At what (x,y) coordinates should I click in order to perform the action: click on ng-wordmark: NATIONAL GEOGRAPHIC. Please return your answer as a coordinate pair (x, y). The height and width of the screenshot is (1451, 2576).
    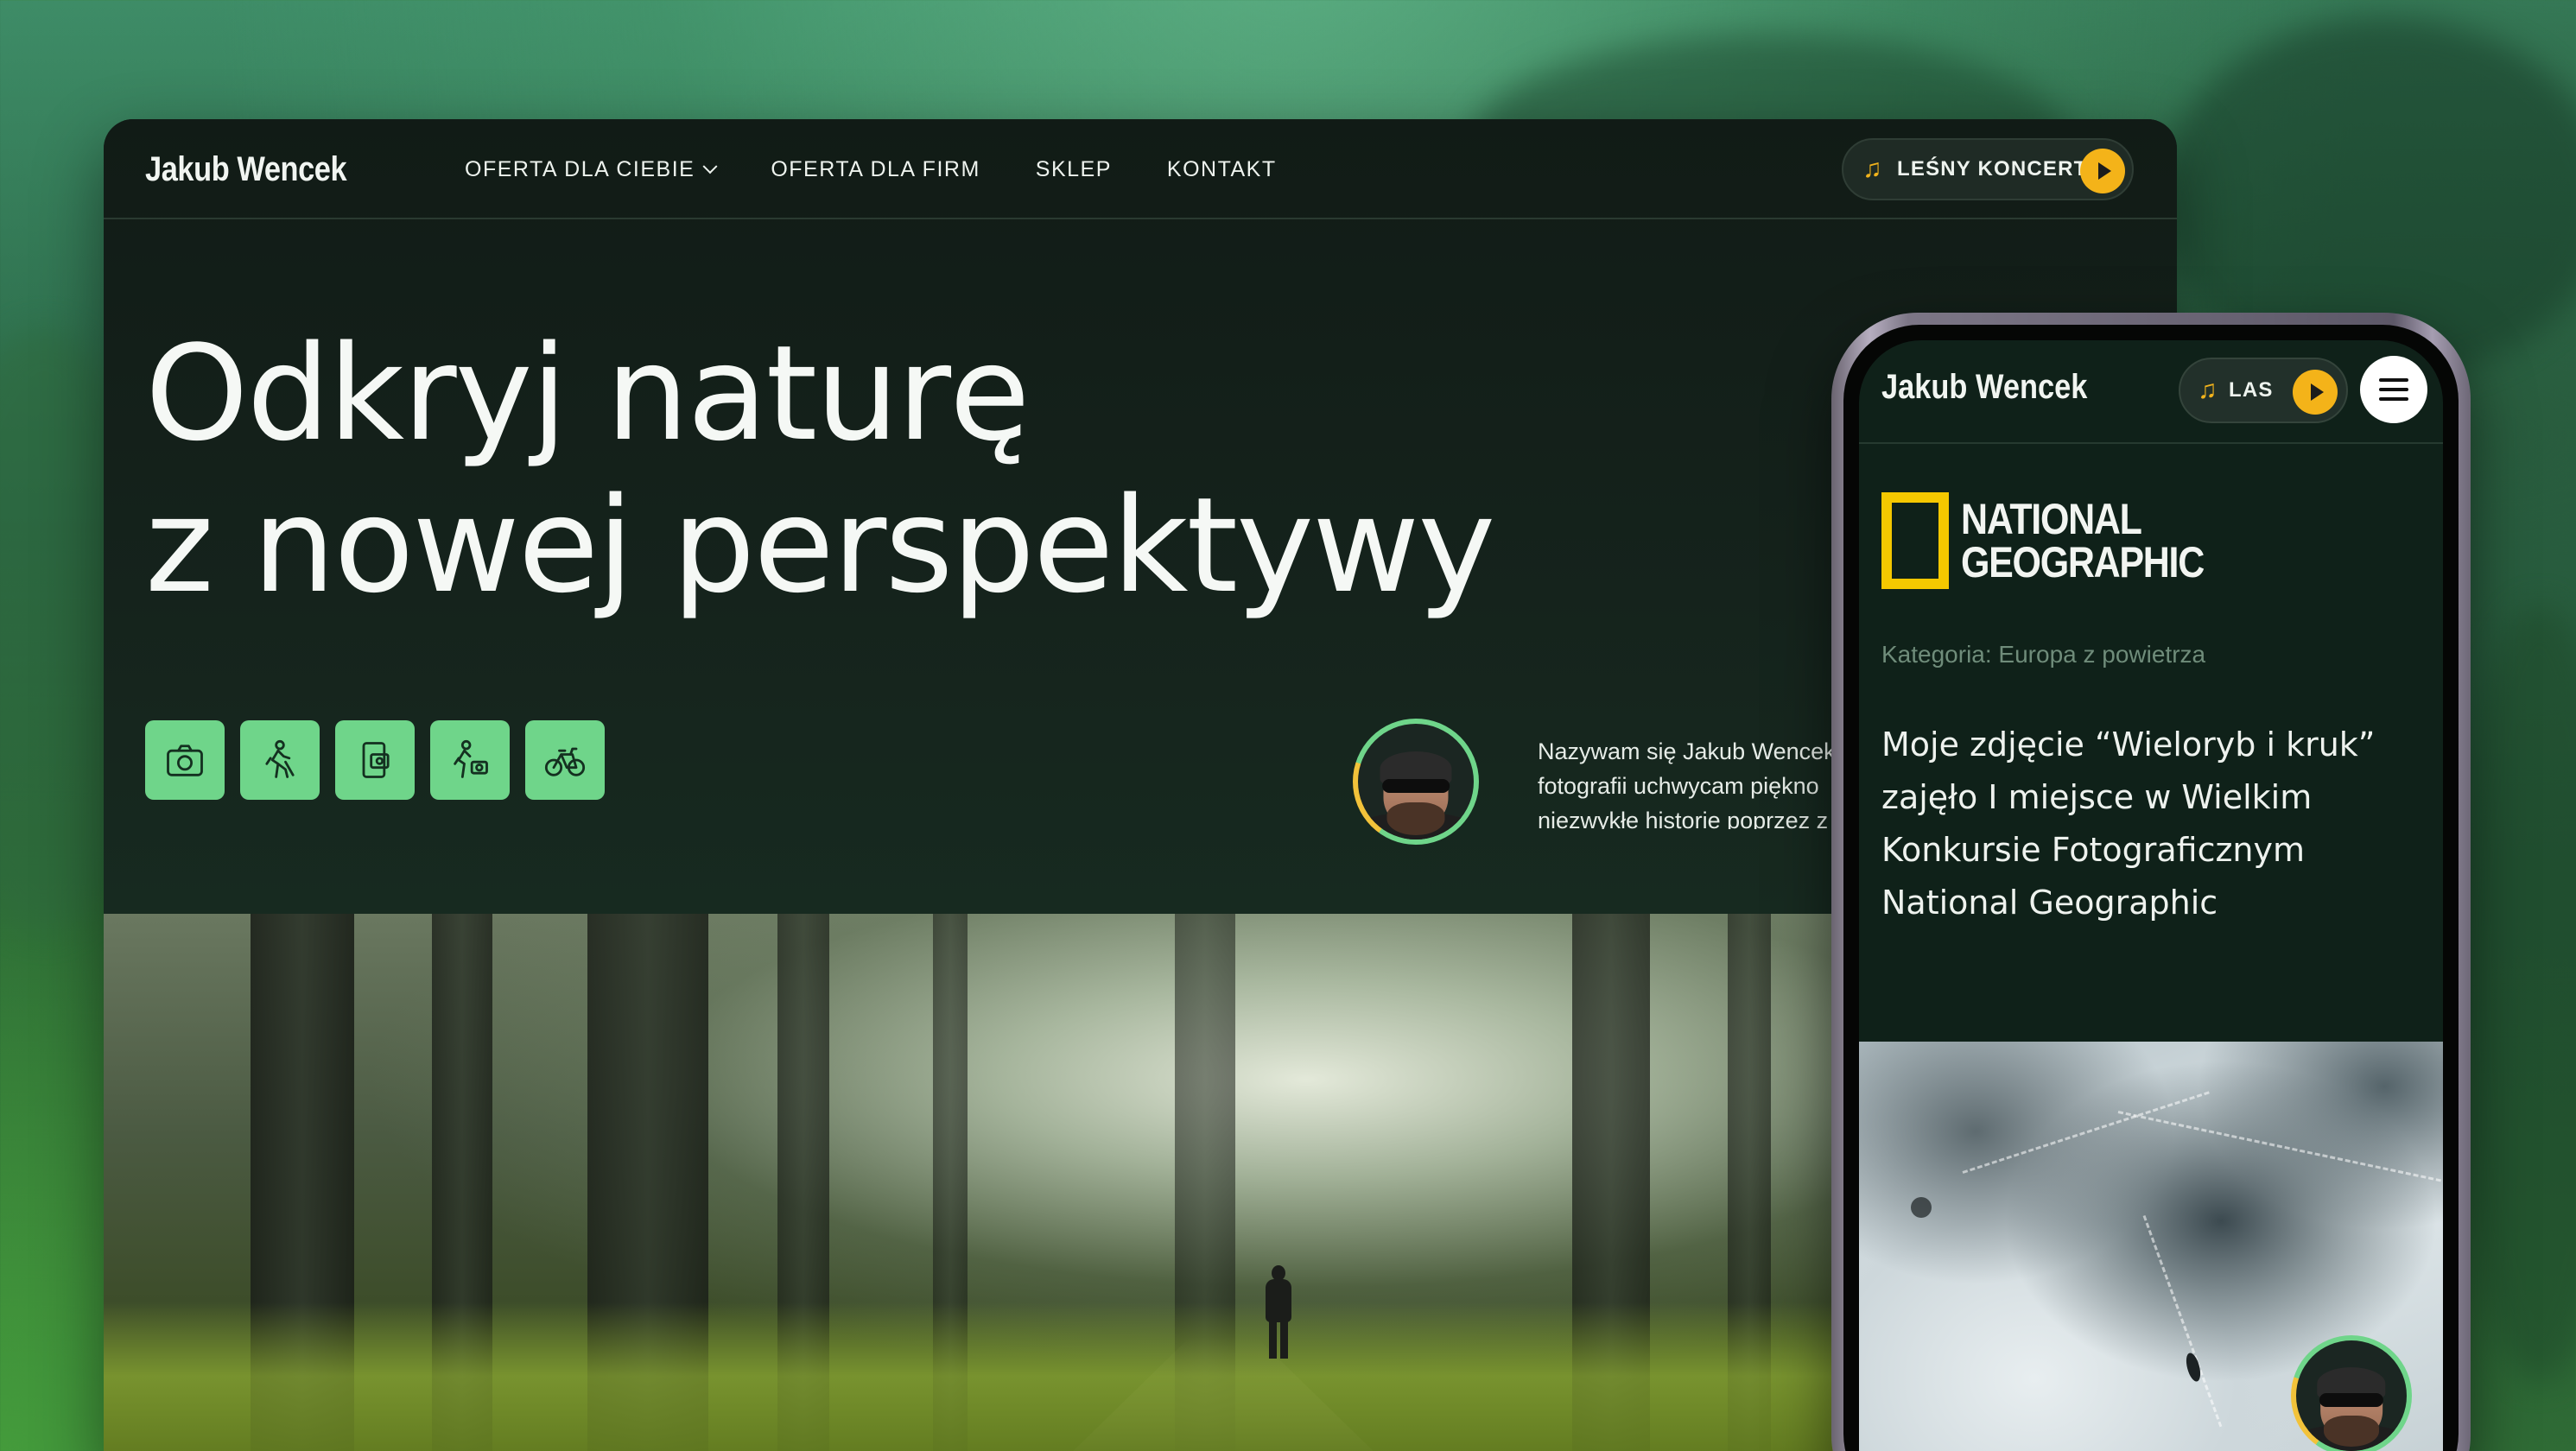
    Looking at the image, I should click on (2083, 540).